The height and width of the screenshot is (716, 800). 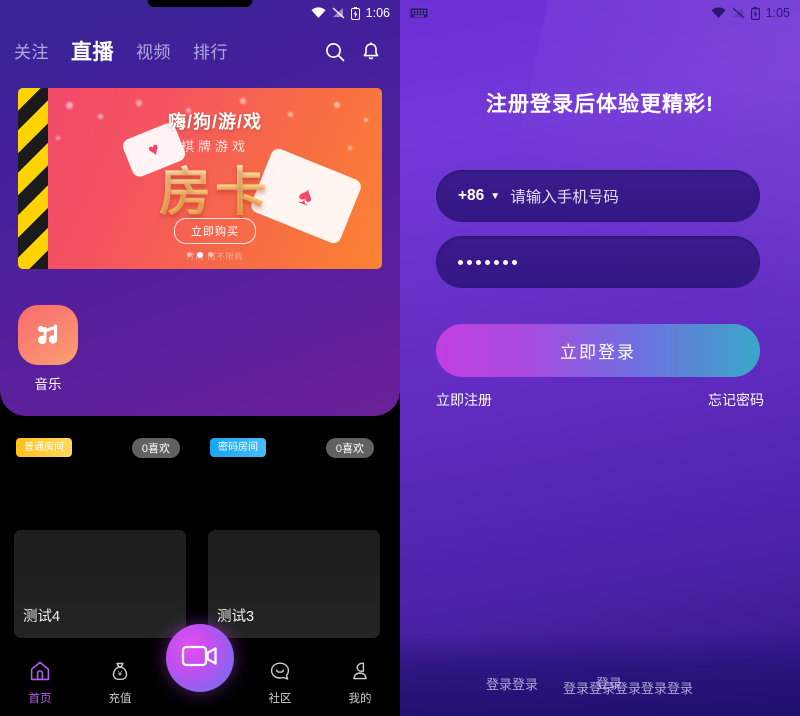 I want to click on promo-banner: ♥ ♠ 嗨/狗/游/戏 棋牌游戏 房卡 立即购买 时间 限不限购, so click(x=200, y=178).